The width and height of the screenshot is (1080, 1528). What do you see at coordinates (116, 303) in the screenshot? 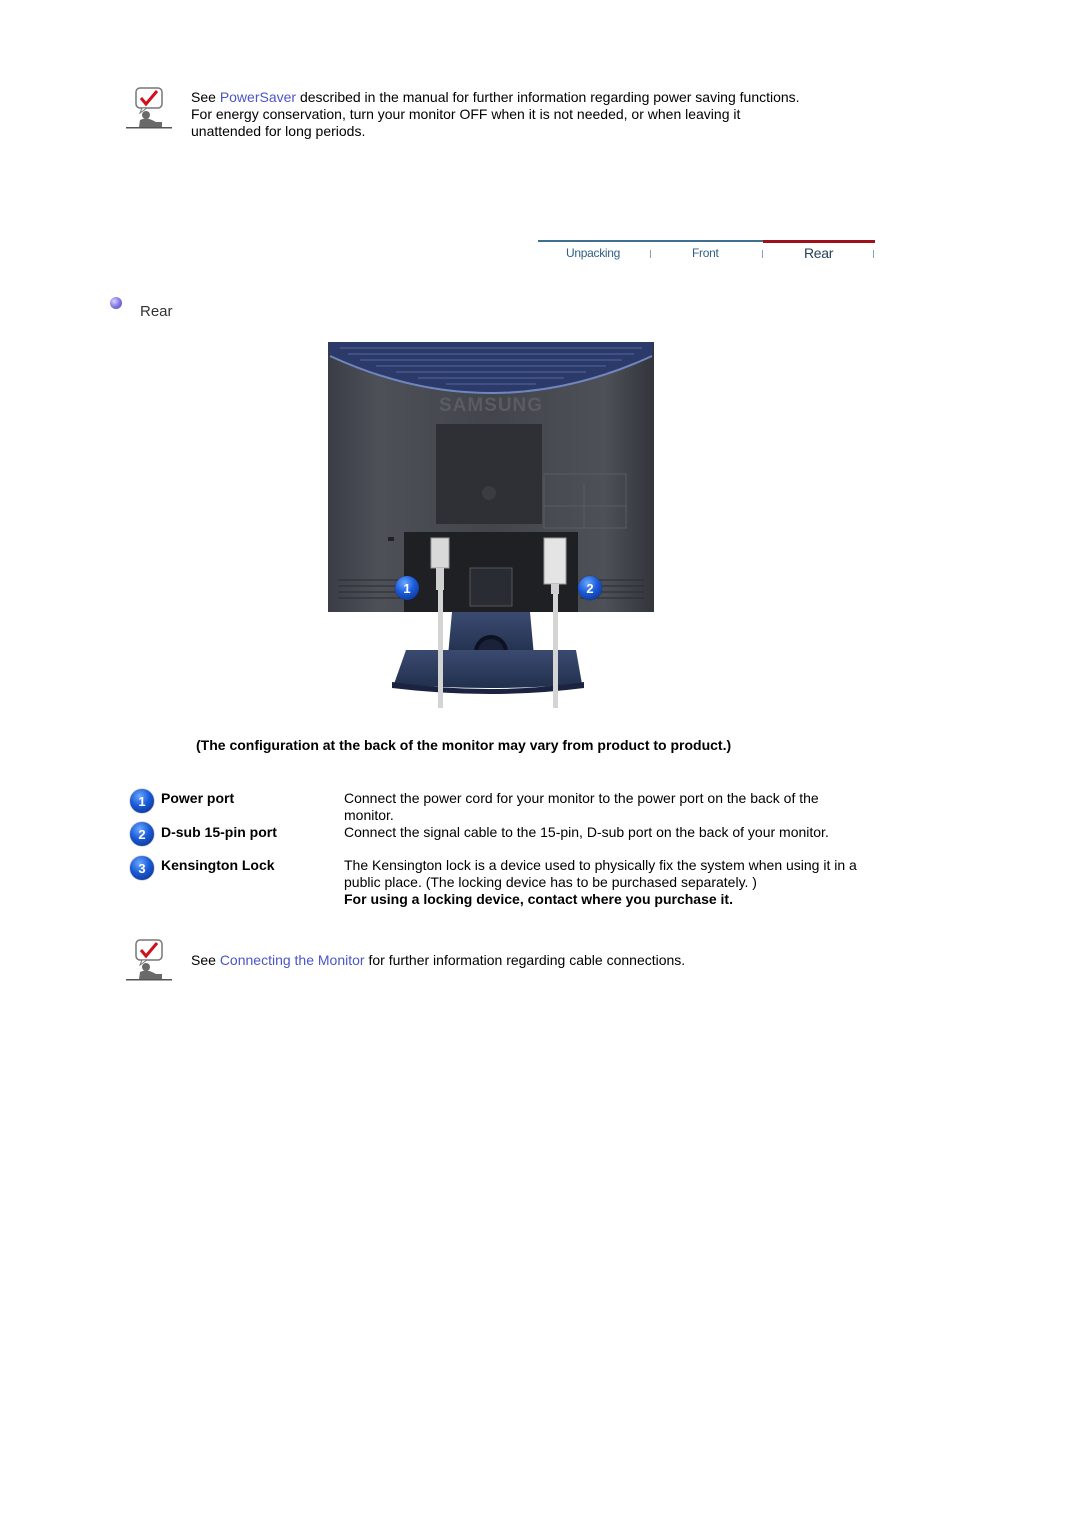
I see `bullet-icon` at bounding box center [116, 303].